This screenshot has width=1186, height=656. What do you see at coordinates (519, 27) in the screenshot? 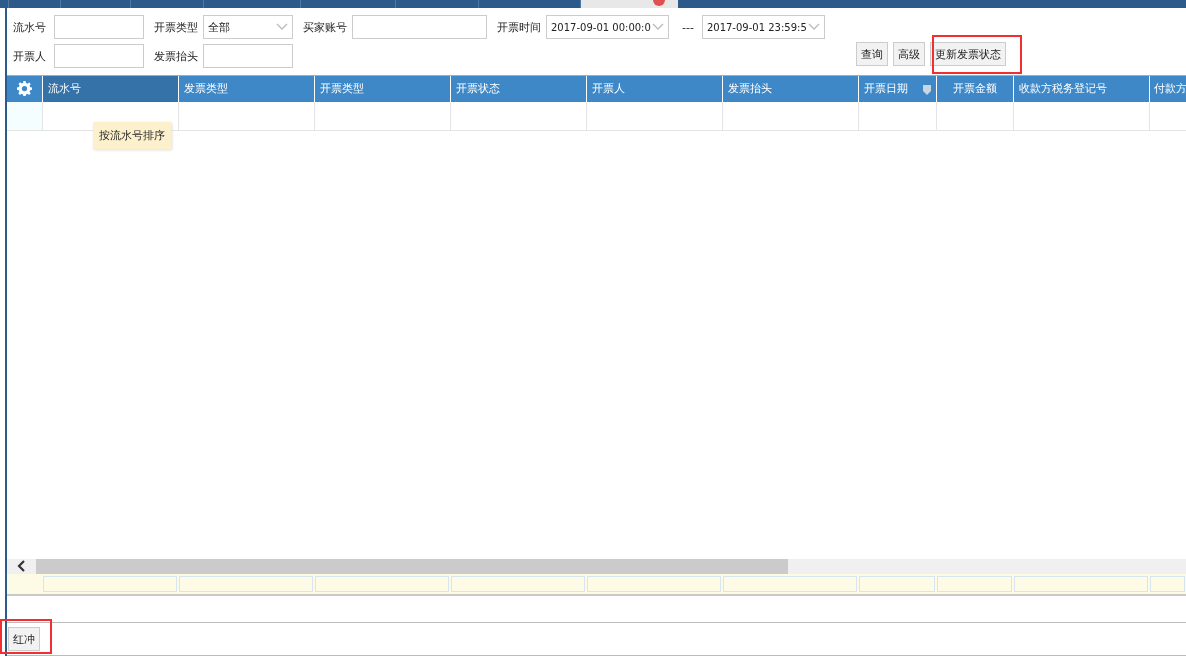
I see `field-label: 开票时间` at bounding box center [519, 27].